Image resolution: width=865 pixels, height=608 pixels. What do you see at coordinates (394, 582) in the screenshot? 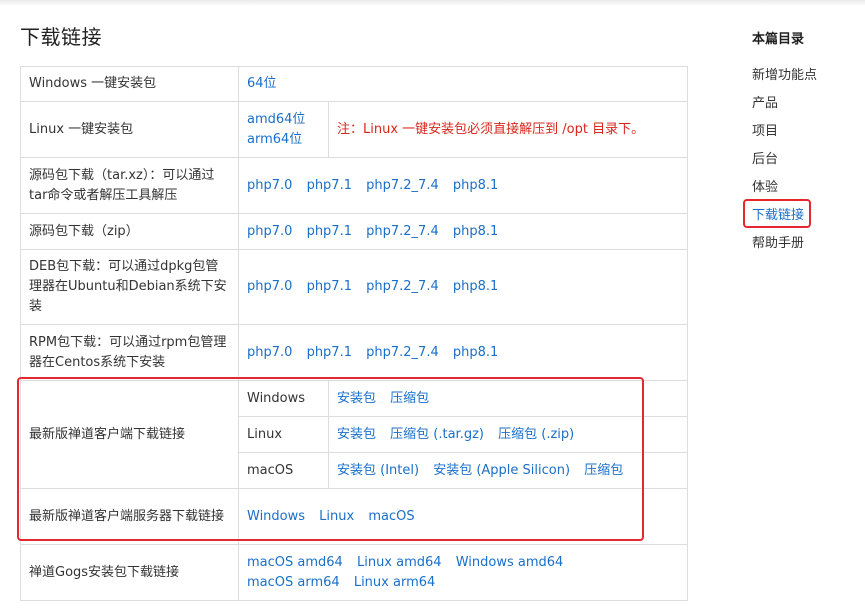
I see `gogs-linux-arm64-link: Linux arm64` at bounding box center [394, 582].